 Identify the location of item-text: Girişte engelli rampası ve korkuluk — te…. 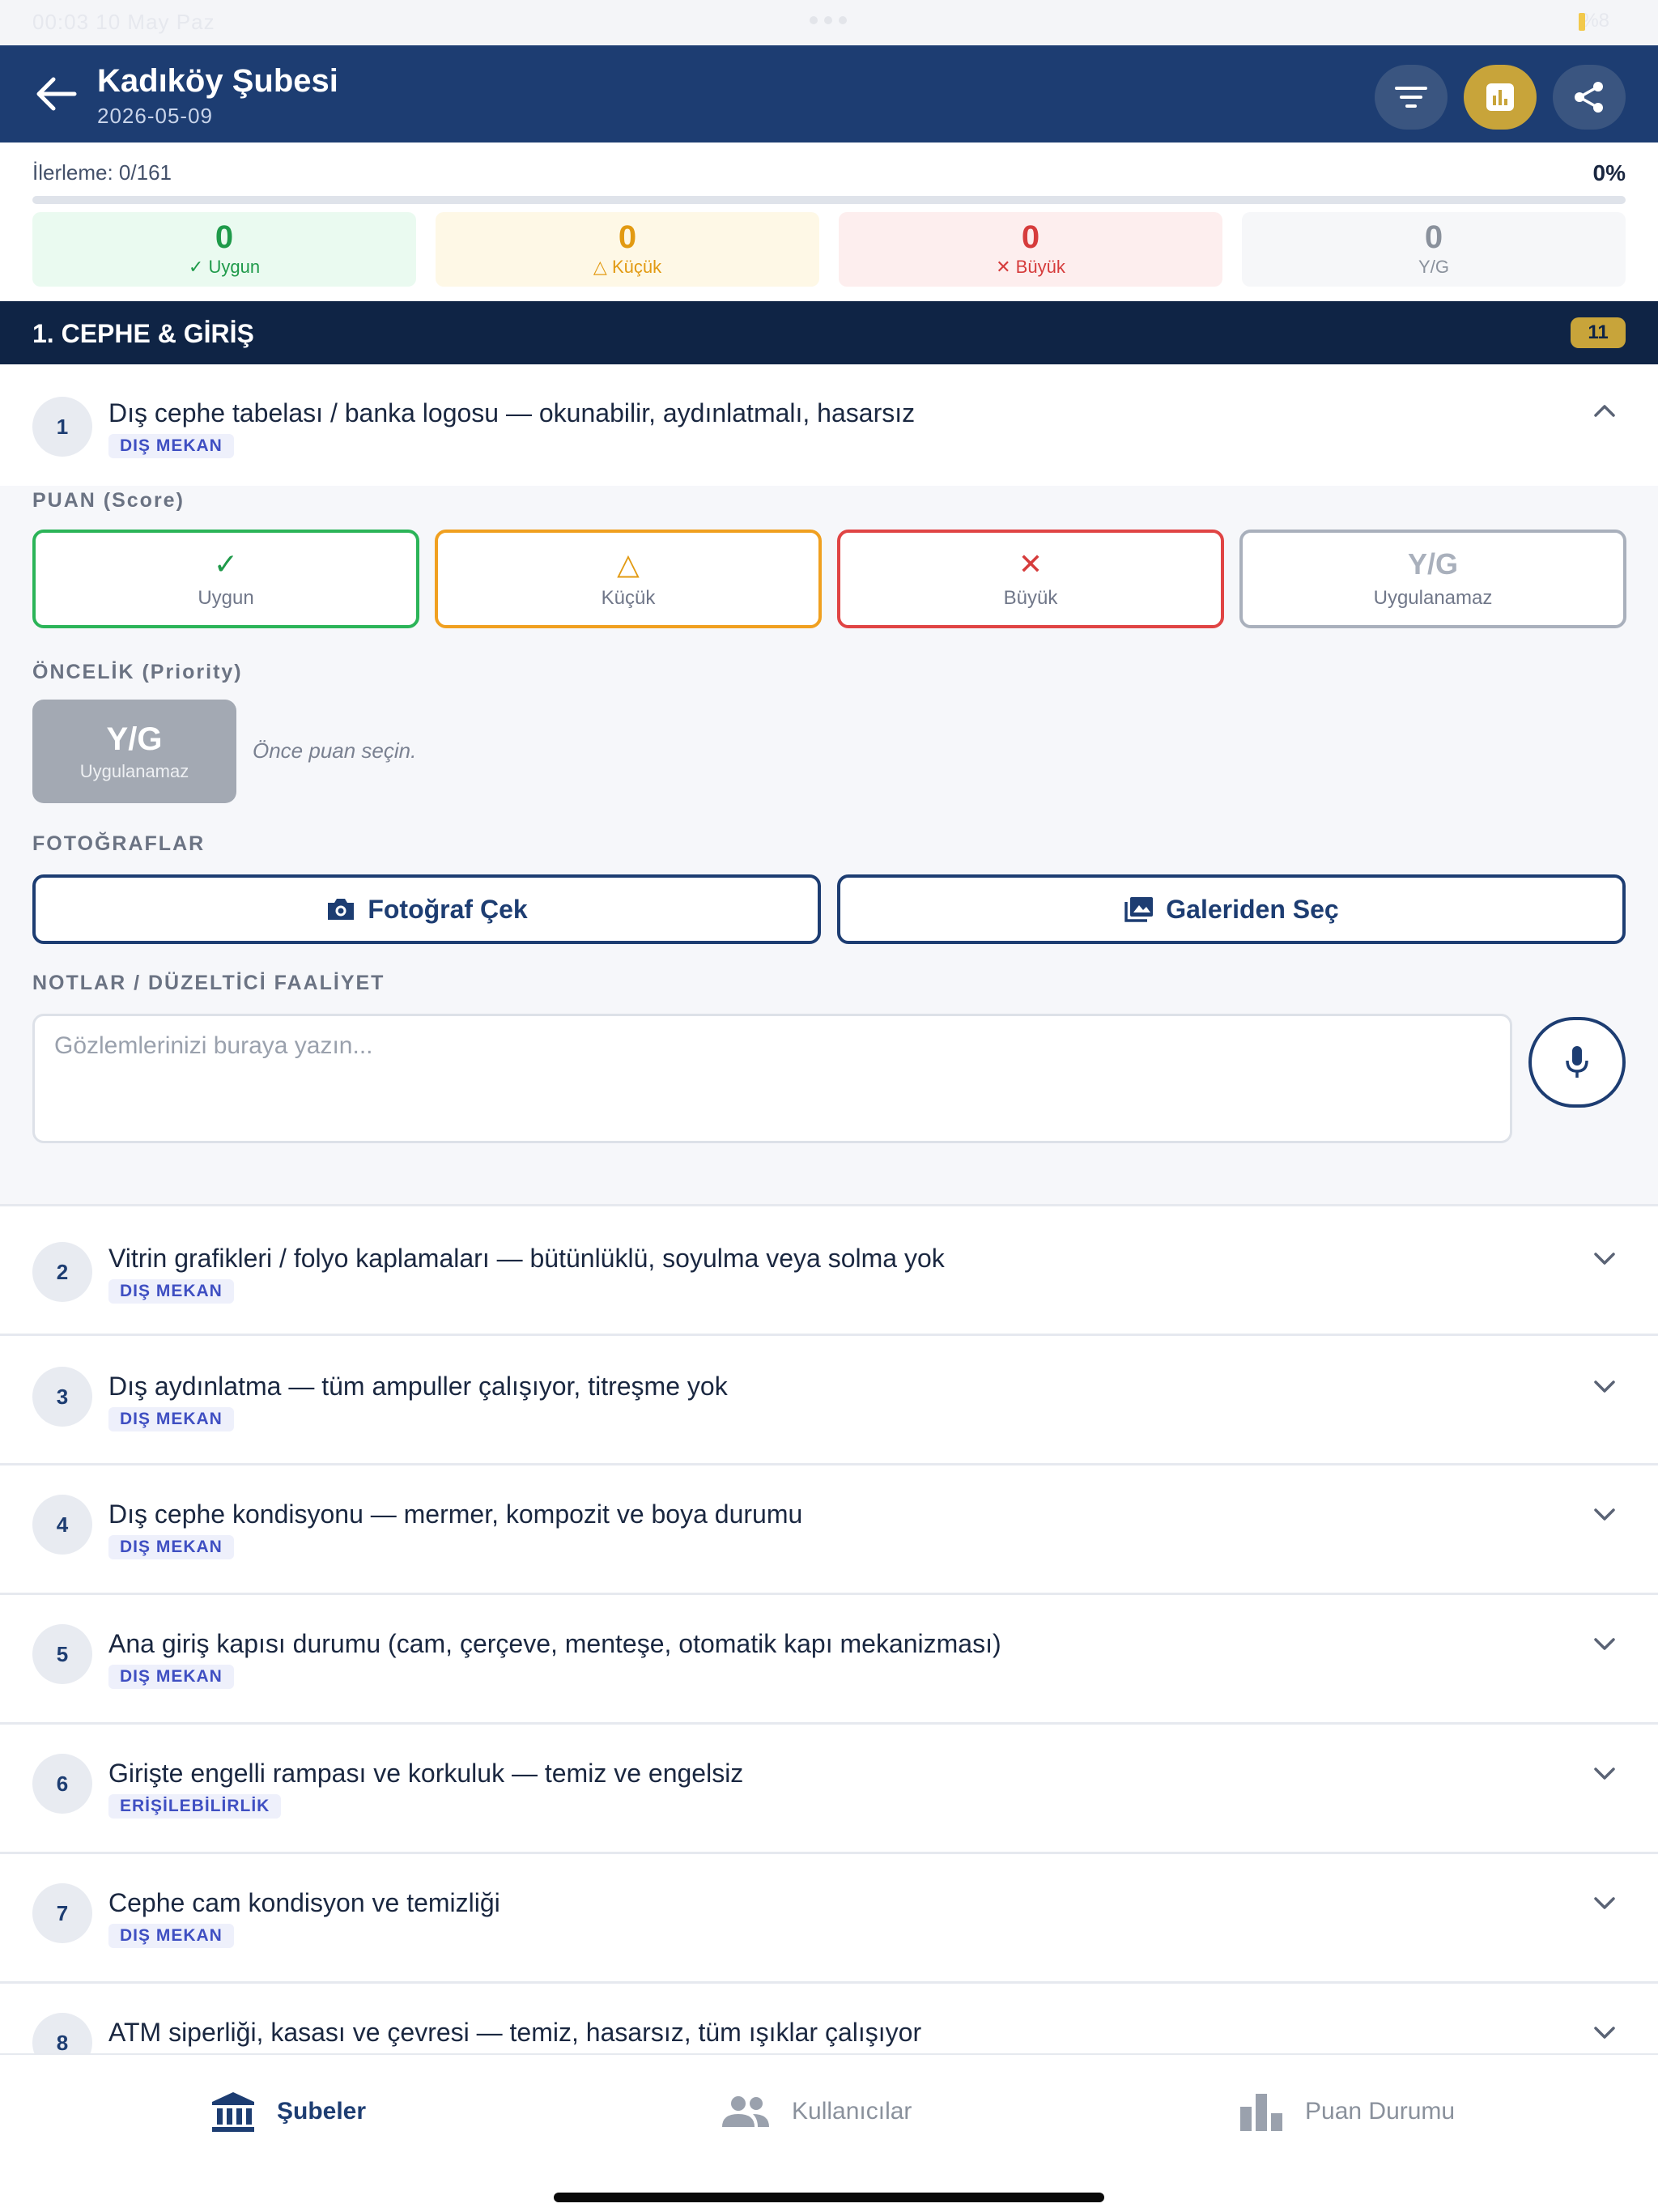
(426, 1774).